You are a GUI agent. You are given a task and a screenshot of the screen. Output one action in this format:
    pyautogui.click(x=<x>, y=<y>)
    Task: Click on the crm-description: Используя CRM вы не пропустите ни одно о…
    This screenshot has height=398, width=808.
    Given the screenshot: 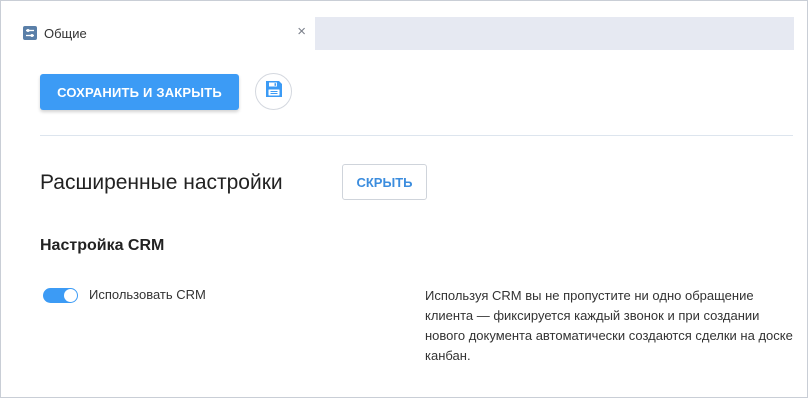 What is the action you would take?
    pyautogui.click(x=609, y=325)
    